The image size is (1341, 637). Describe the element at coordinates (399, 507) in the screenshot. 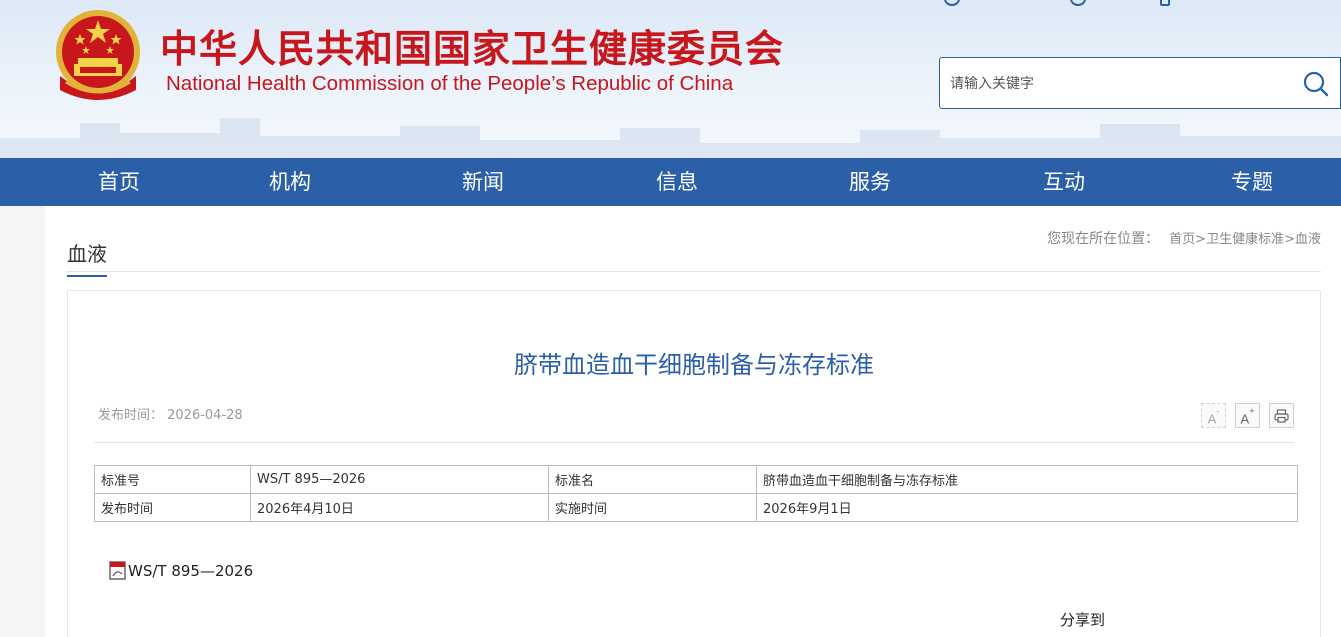

I see `table-cell: 2026年4月10日` at that location.